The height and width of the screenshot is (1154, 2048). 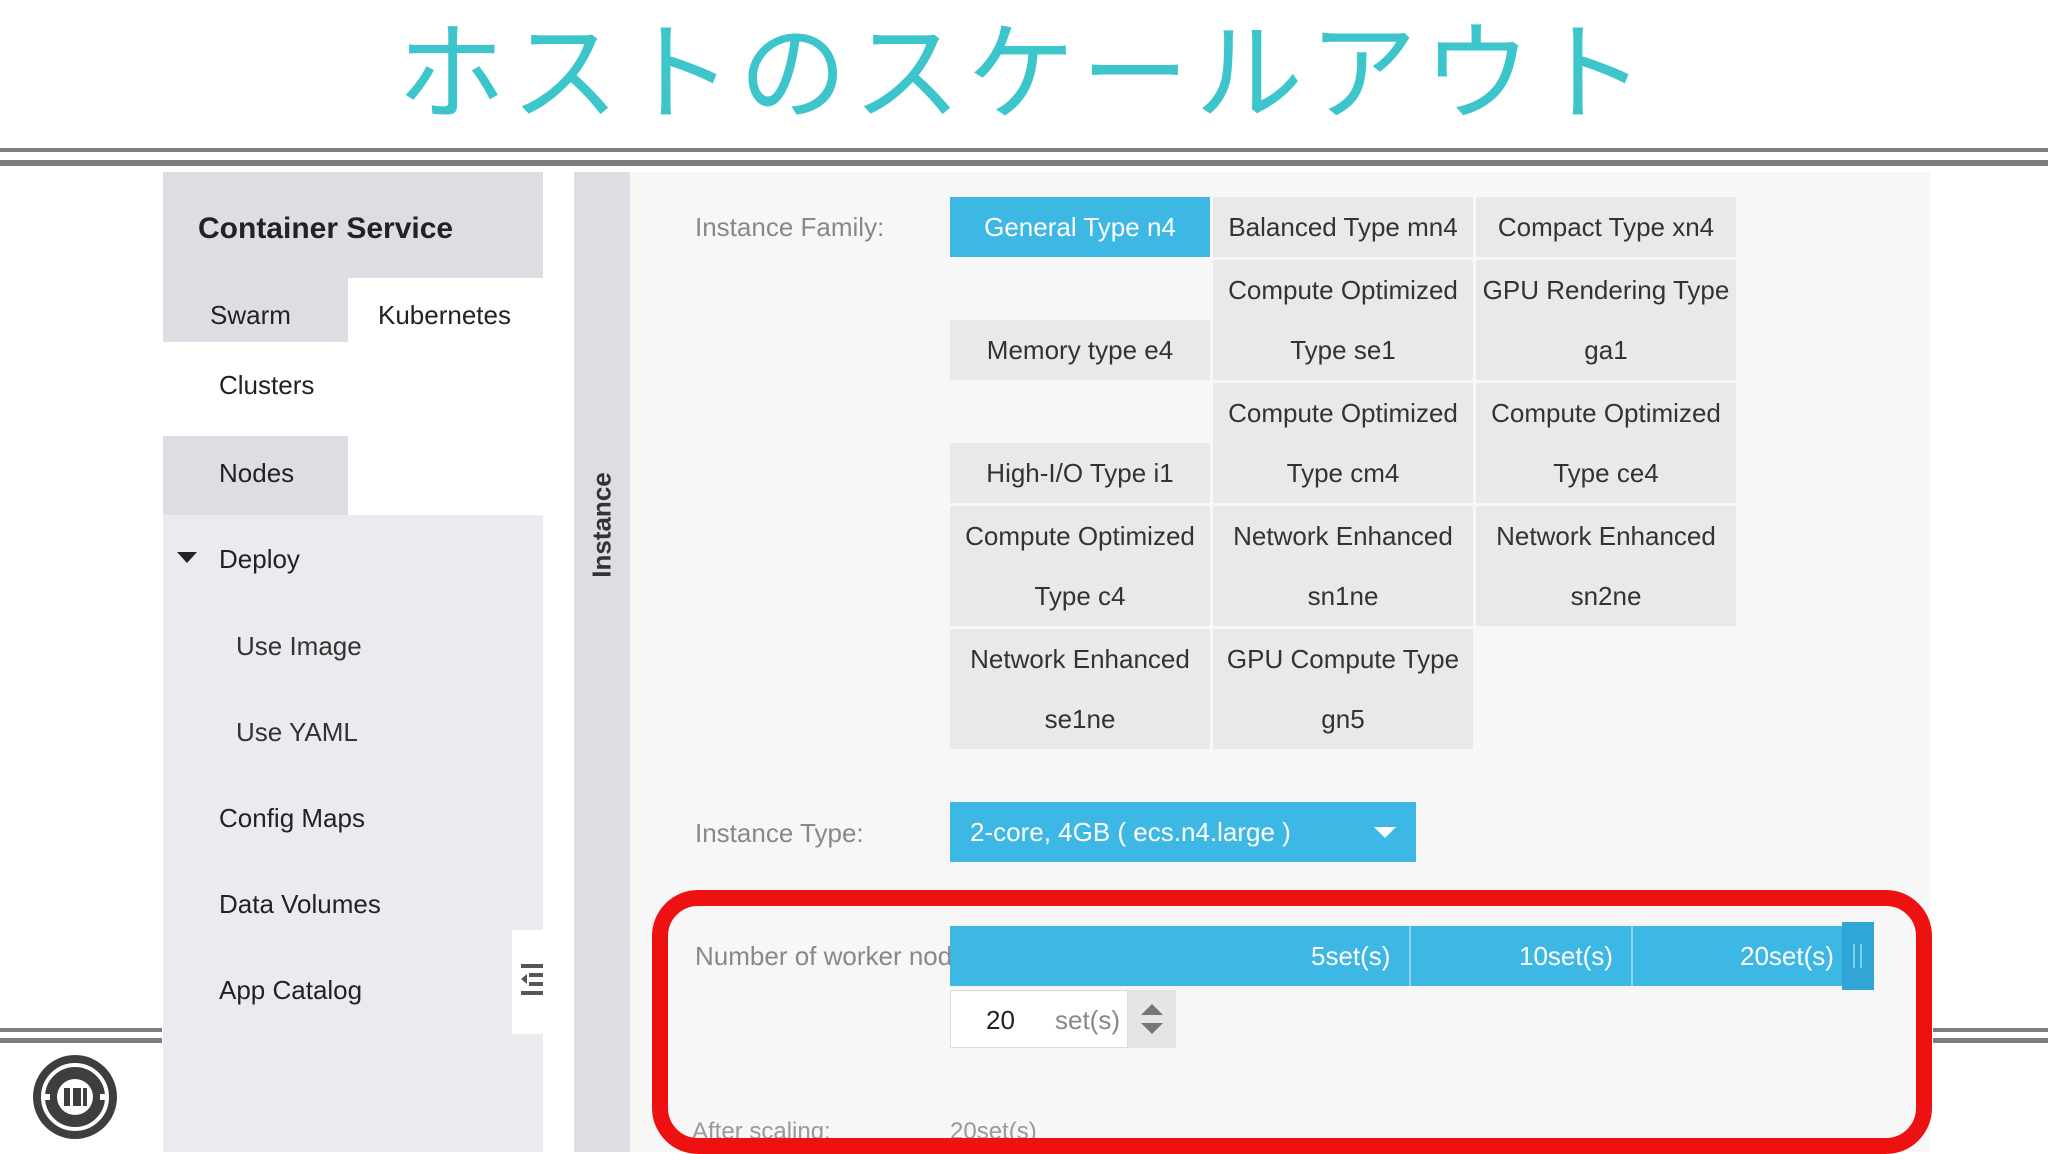 I want to click on family-option-high-io-i1: High-I/O Type i1, so click(x=1080, y=473).